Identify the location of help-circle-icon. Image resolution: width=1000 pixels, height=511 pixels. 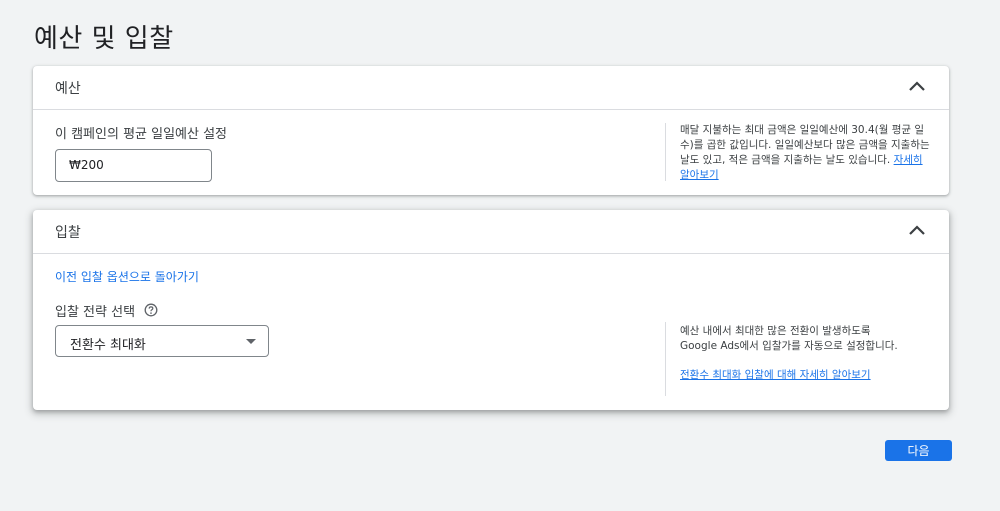
(151, 310).